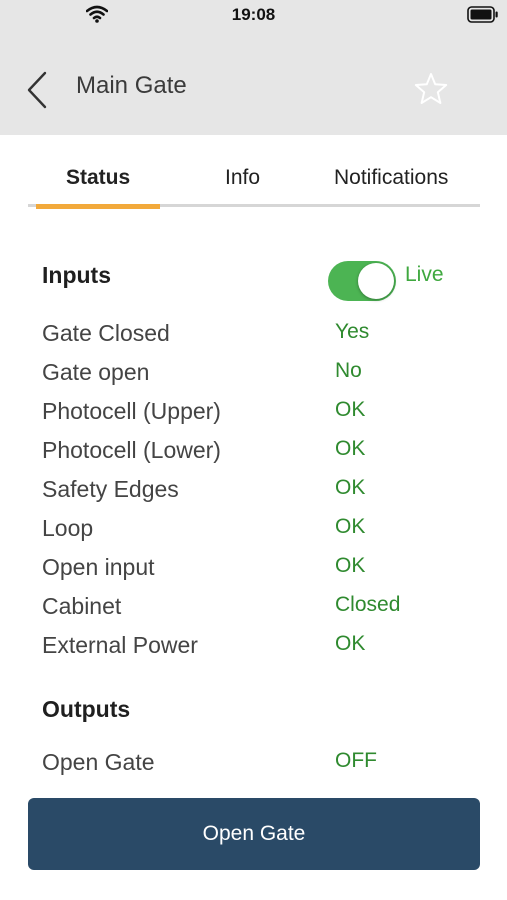 The image size is (507, 900). What do you see at coordinates (131, 85) in the screenshot?
I see `page-title: Main Gate` at bounding box center [131, 85].